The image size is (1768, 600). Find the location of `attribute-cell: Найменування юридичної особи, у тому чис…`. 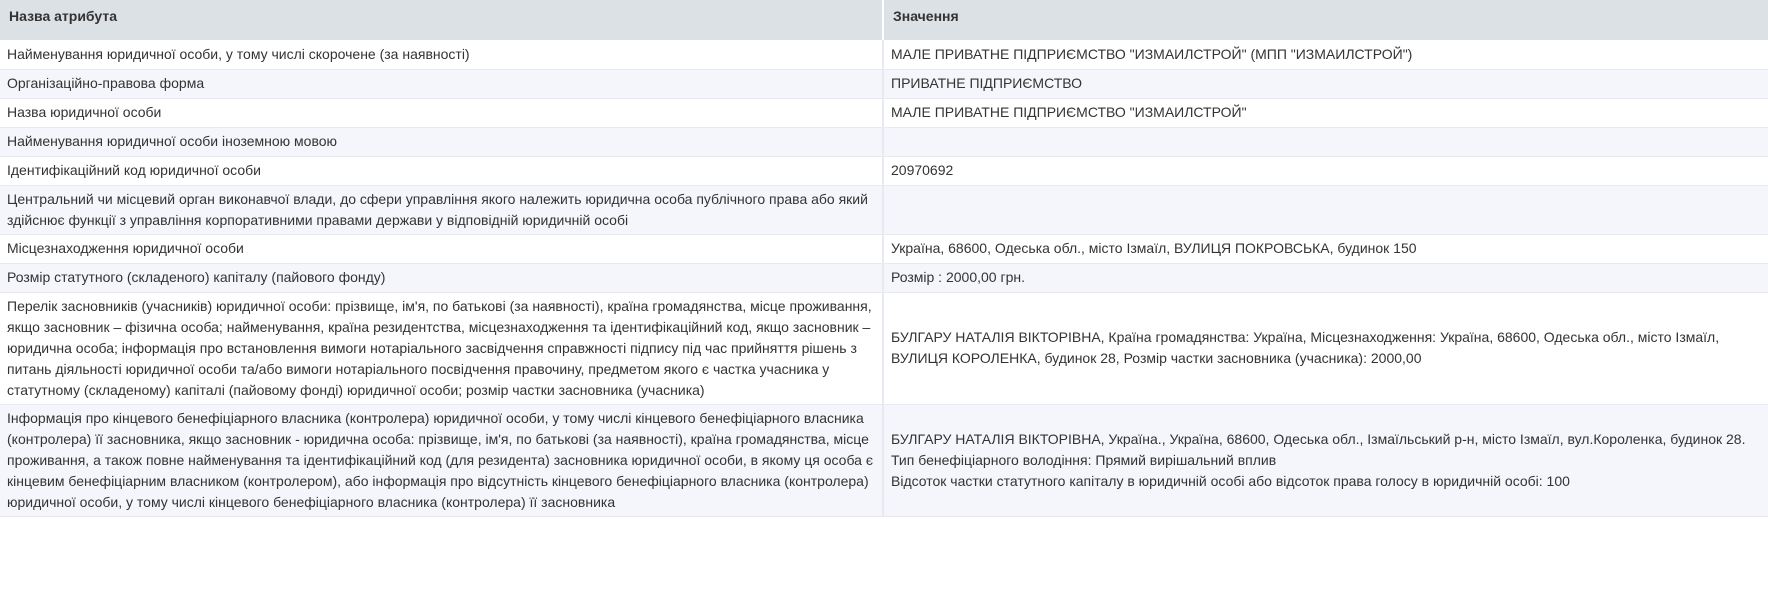

attribute-cell: Найменування юридичної особи, у тому чис… is located at coordinates (442, 55).